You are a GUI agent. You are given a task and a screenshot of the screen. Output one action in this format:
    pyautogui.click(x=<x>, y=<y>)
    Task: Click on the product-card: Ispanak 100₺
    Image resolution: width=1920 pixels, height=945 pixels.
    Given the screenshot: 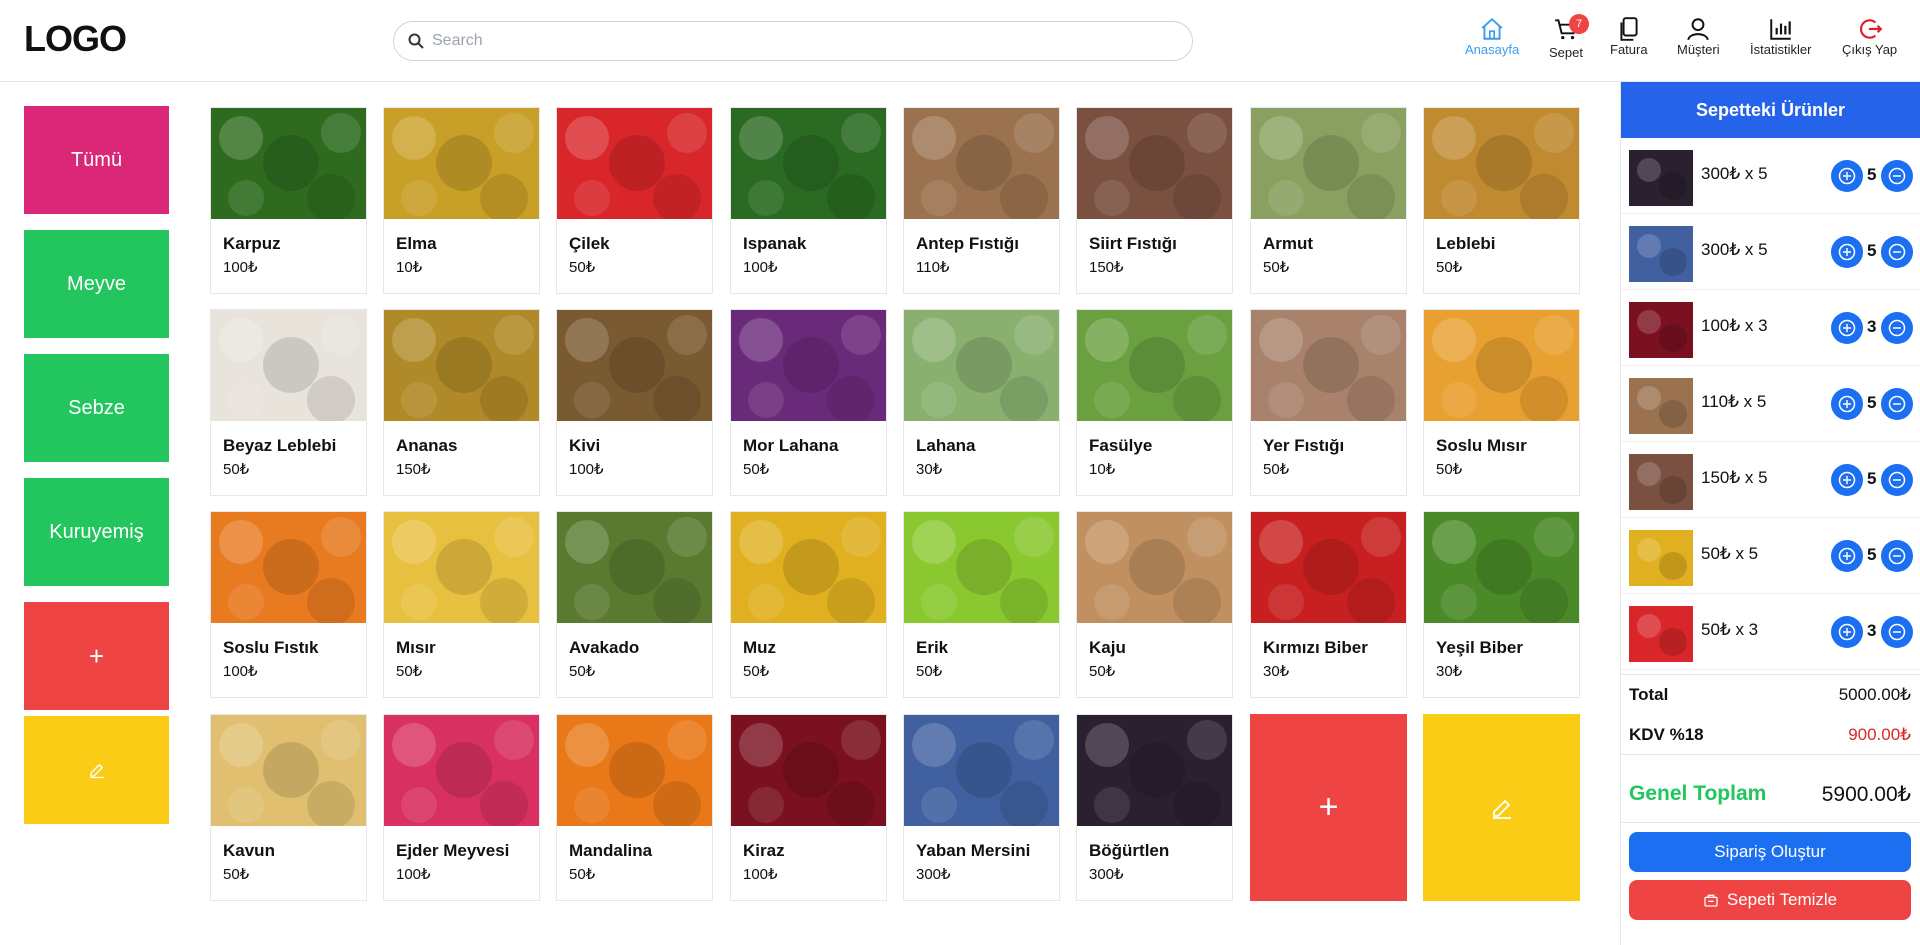 What is the action you would take?
    pyautogui.click(x=808, y=200)
    